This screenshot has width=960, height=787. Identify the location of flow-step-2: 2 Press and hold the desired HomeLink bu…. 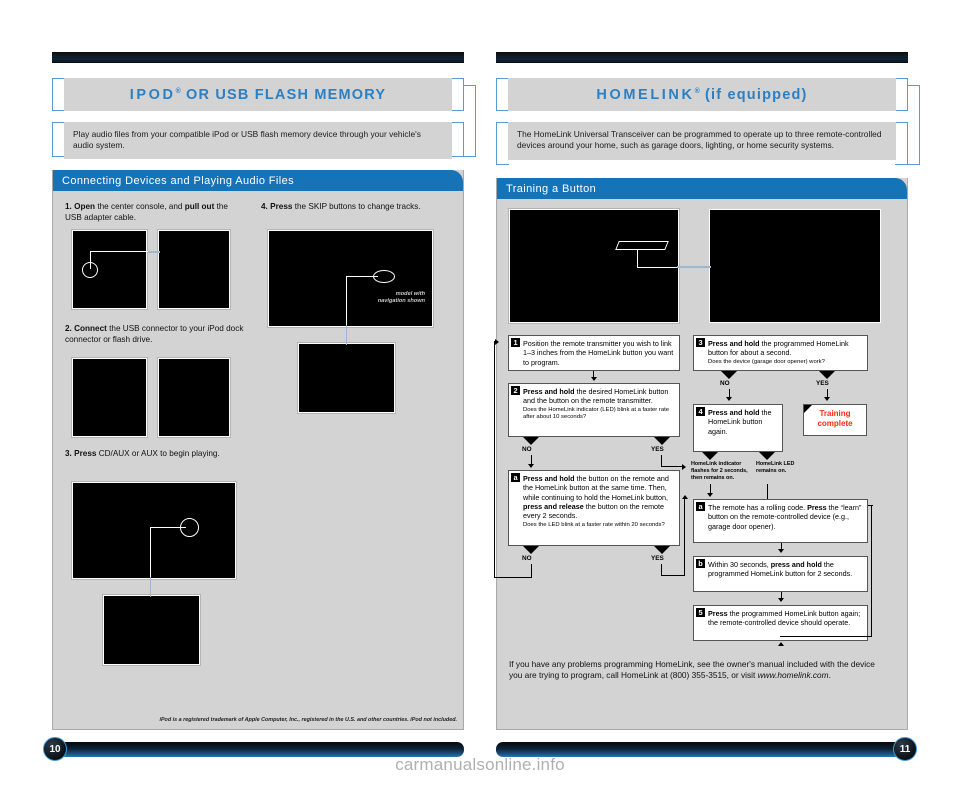
(594, 410).